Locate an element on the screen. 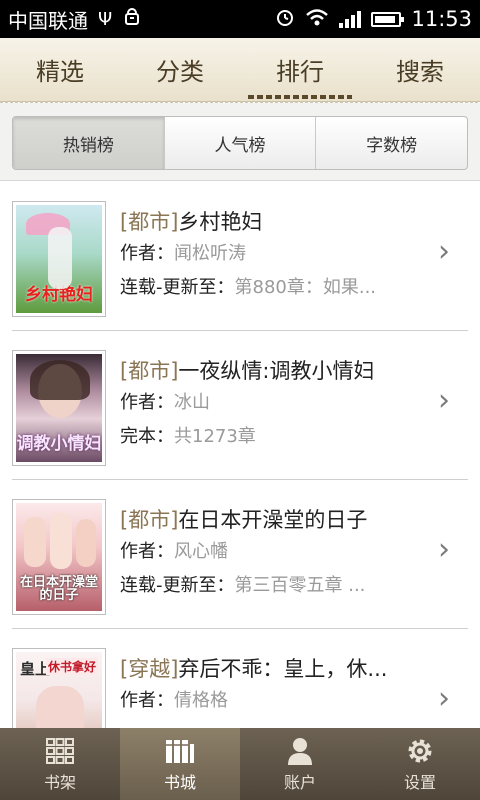  android-debug-icon is located at coordinates (132, 19).